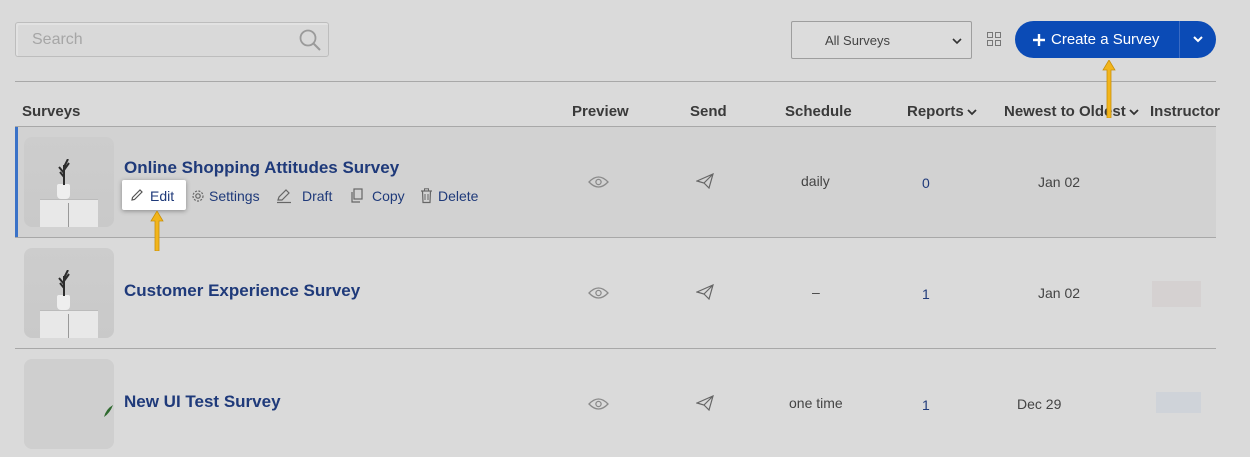  Describe the element at coordinates (137, 195) in the screenshot. I see `pencil-icon` at that location.